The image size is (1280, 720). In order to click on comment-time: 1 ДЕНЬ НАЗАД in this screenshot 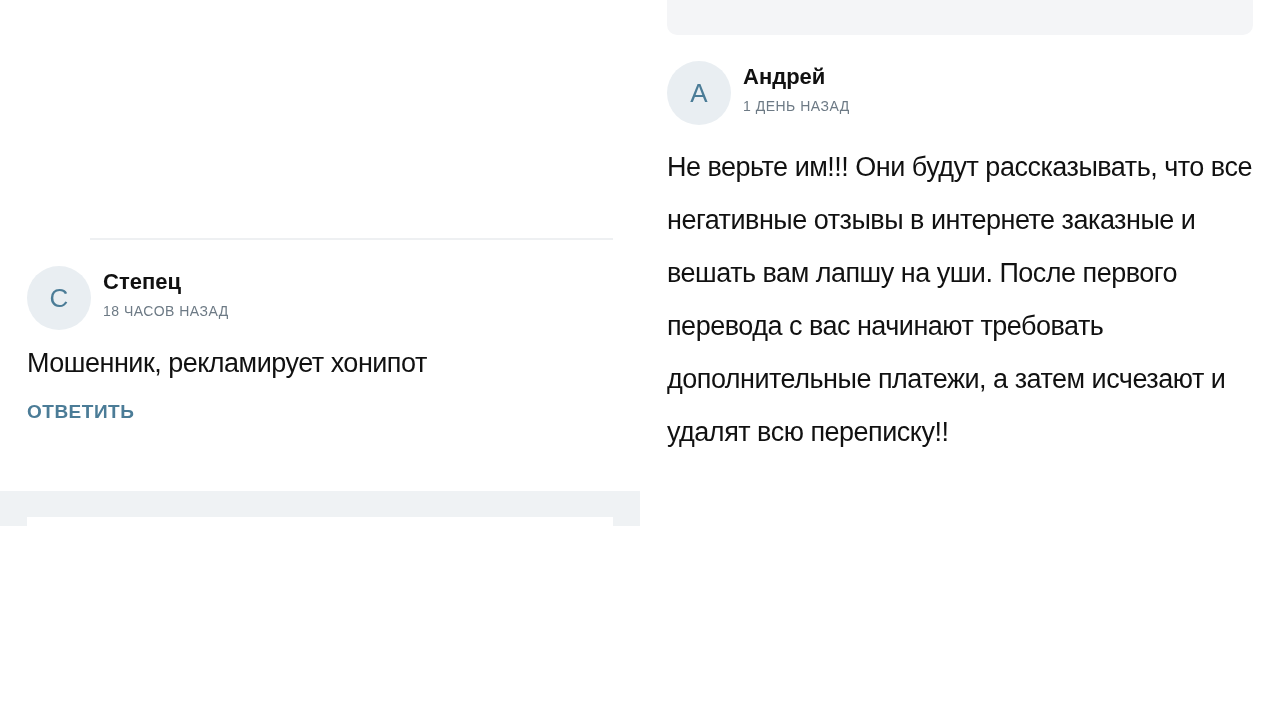, I will do `click(796, 106)`.